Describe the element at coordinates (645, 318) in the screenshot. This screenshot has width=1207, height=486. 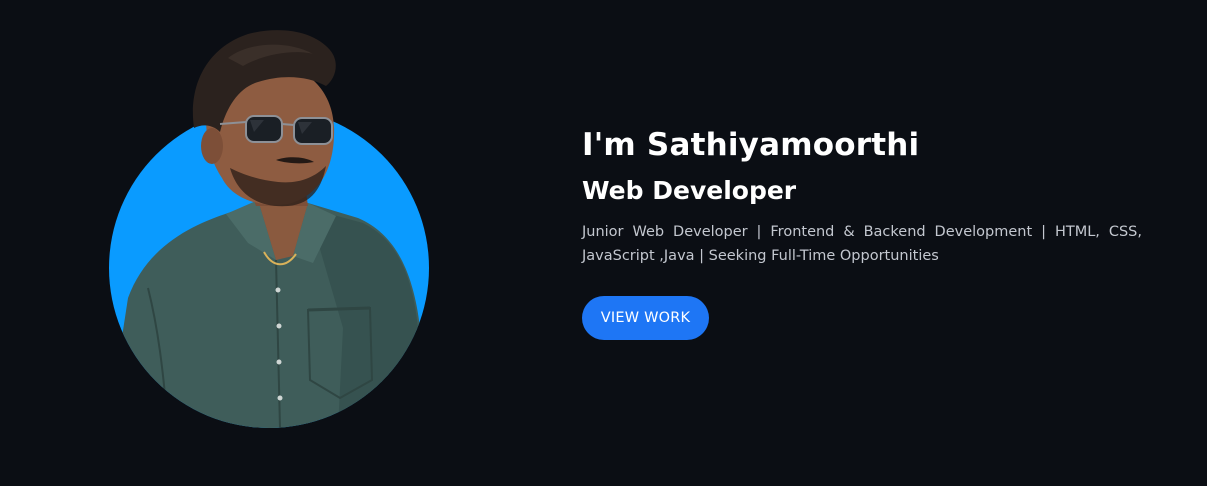
I see `view-work-button: VIEW WORK` at that location.